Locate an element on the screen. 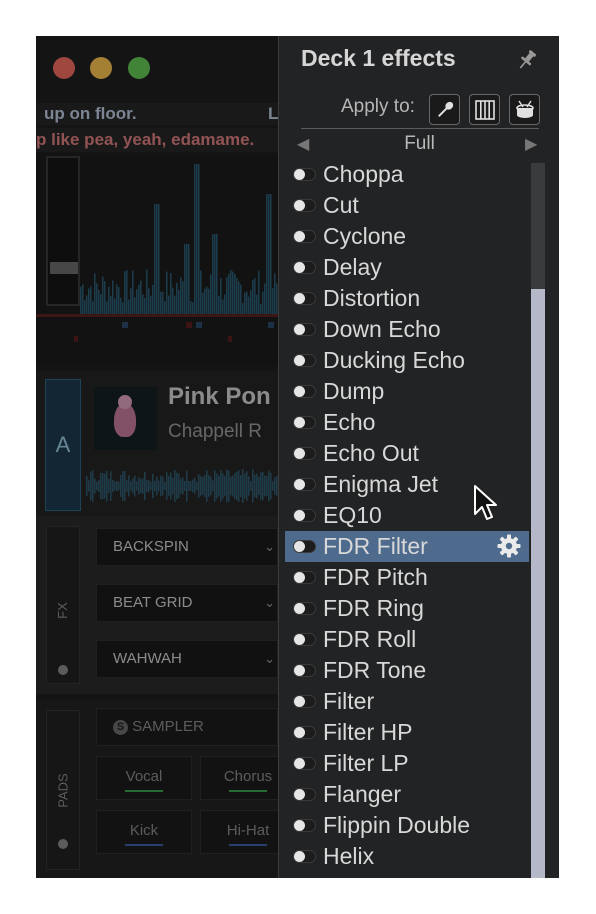 Image resolution: width=596 pixels, height=914 pixels. effect-item: Dump is located at coordinates (407, 391).